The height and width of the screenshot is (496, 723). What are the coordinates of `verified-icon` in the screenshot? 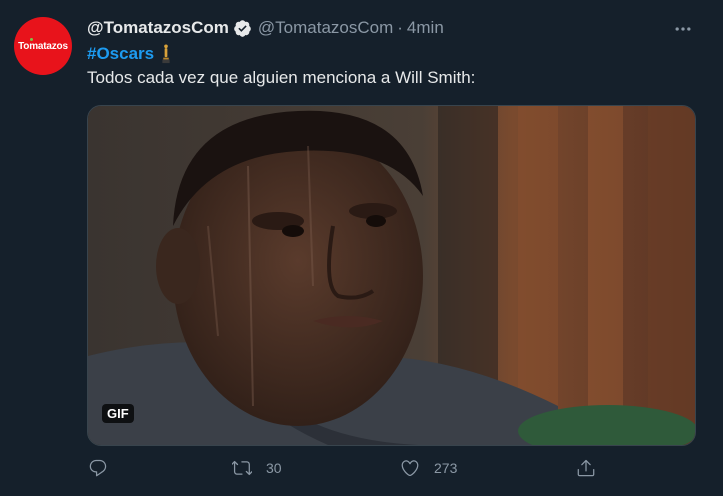 It's located at (242, 28).